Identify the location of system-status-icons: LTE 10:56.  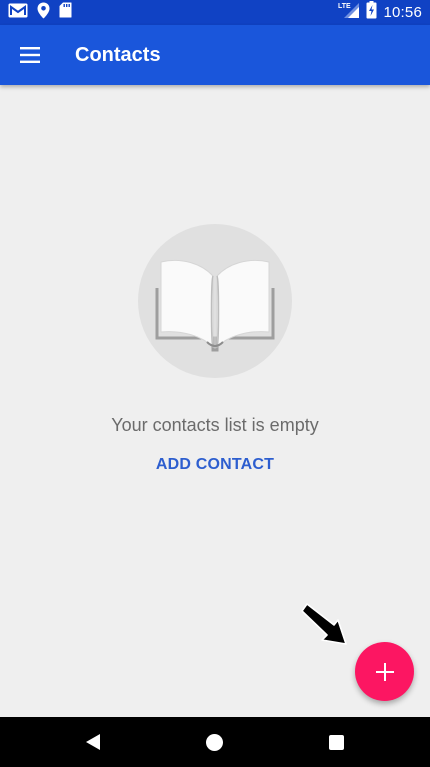
(380, 12).